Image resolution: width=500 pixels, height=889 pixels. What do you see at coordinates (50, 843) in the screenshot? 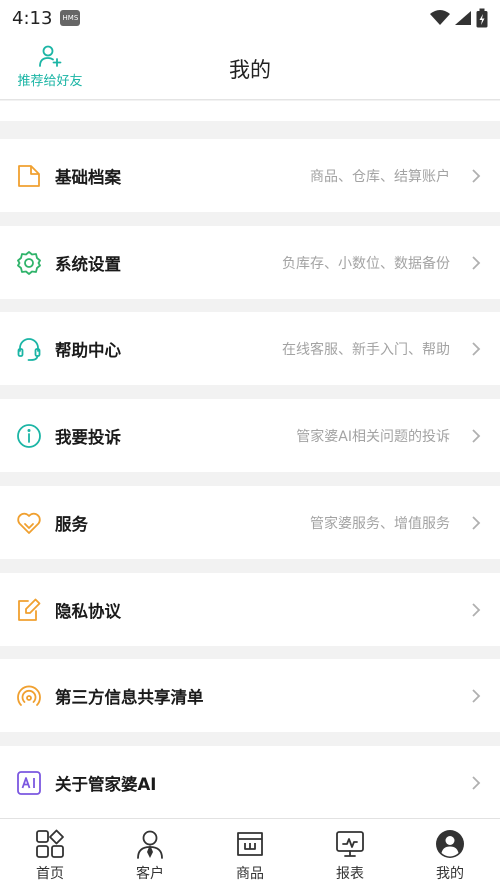
I see `grid-icon` at bounding box center [50, 843].